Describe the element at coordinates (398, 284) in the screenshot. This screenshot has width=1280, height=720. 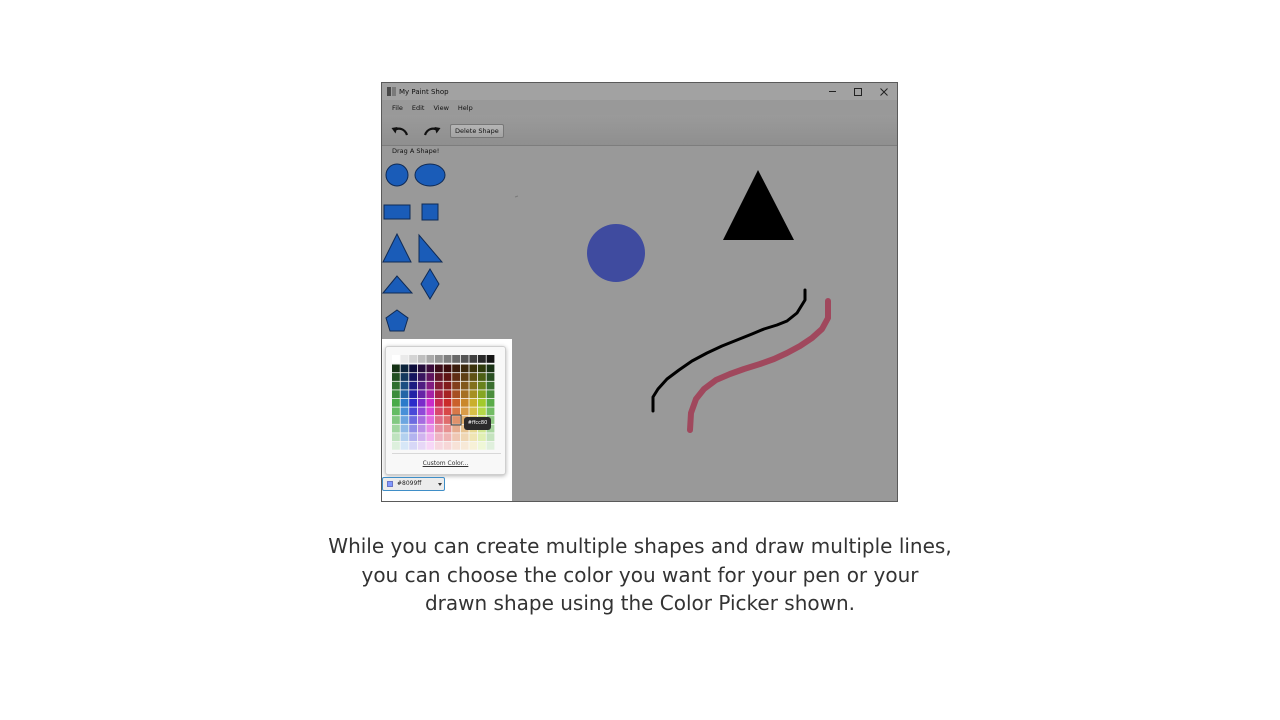
I see `palette-wide-triangle` at that location.